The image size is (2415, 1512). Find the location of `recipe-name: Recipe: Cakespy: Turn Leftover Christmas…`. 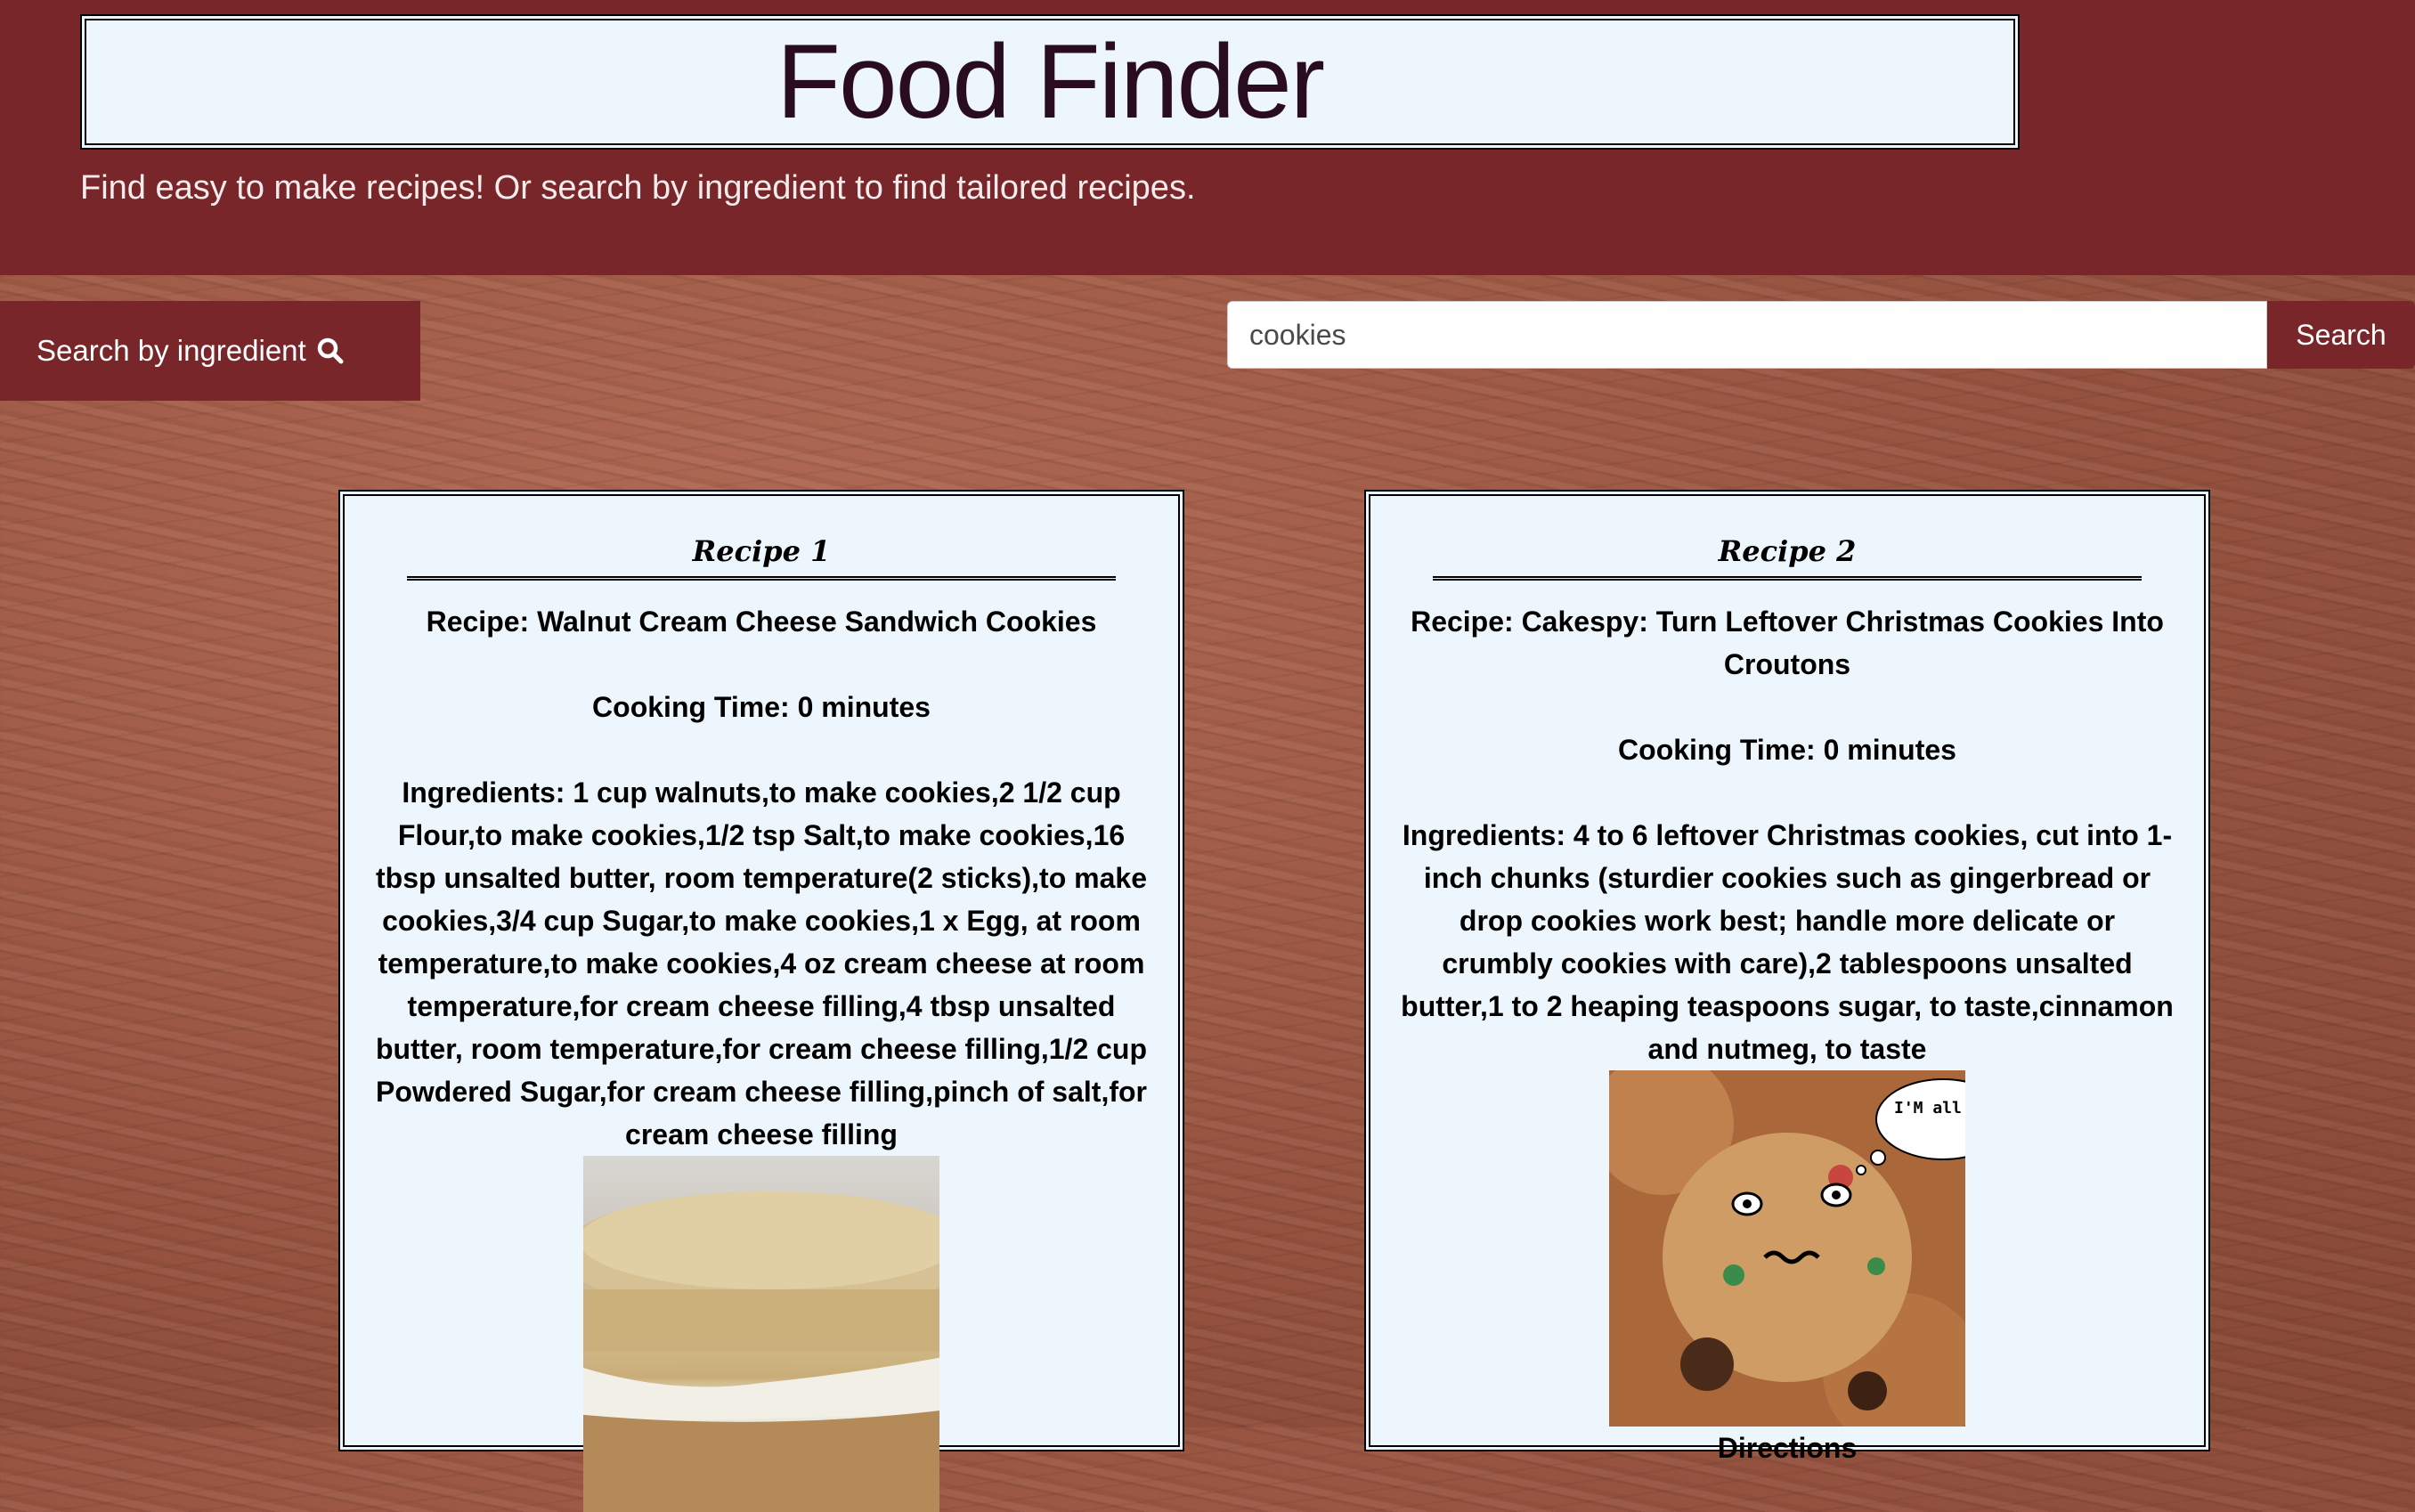

recipe-name: Recipe: Cakespy: Turn Leftover Christmas… is located at coordinates (1787, 643).